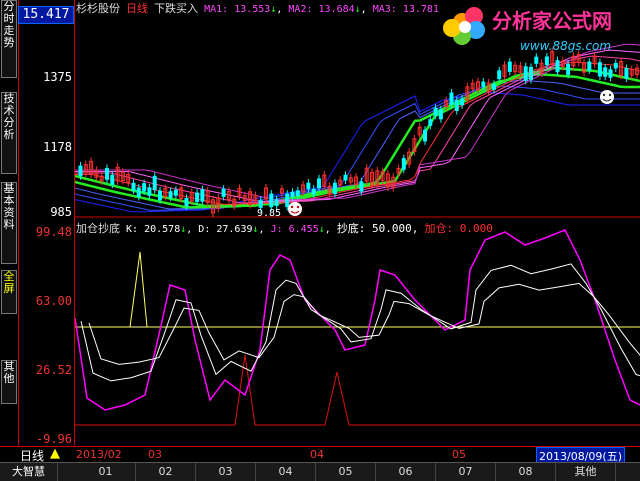 This screenshot has height=481, width=640. Describe the element at coordinates (466, 472) in the screenshot. I see `date-tab-07: 07` at that location.